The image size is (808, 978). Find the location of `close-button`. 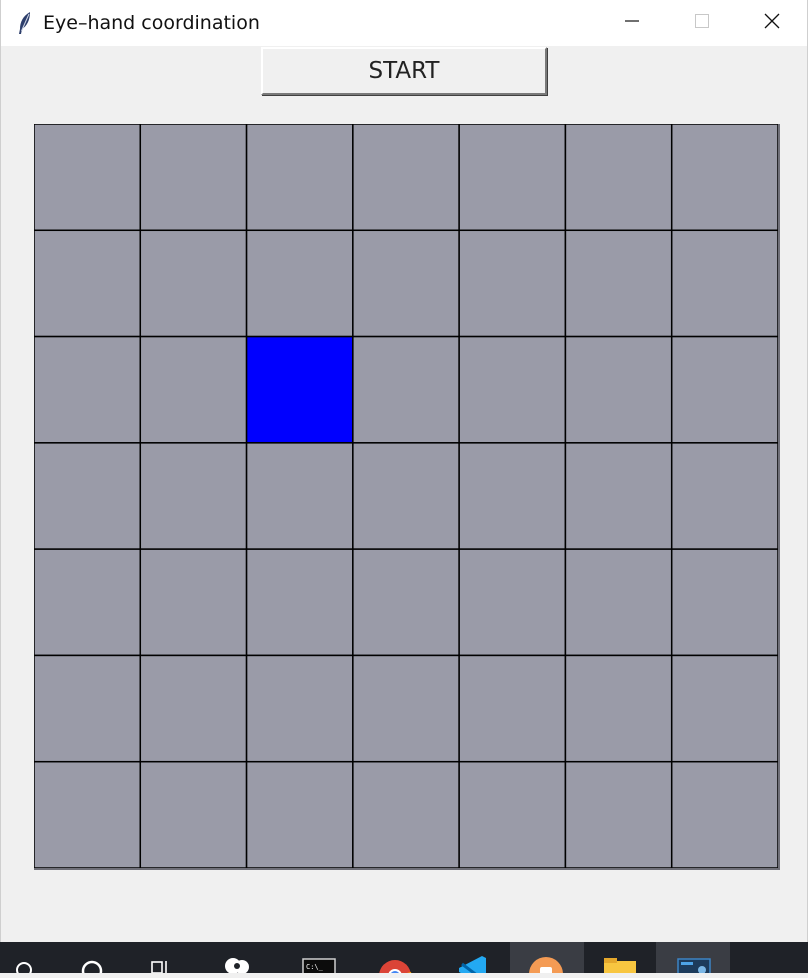

close-button is located at coordinates (772, 23).